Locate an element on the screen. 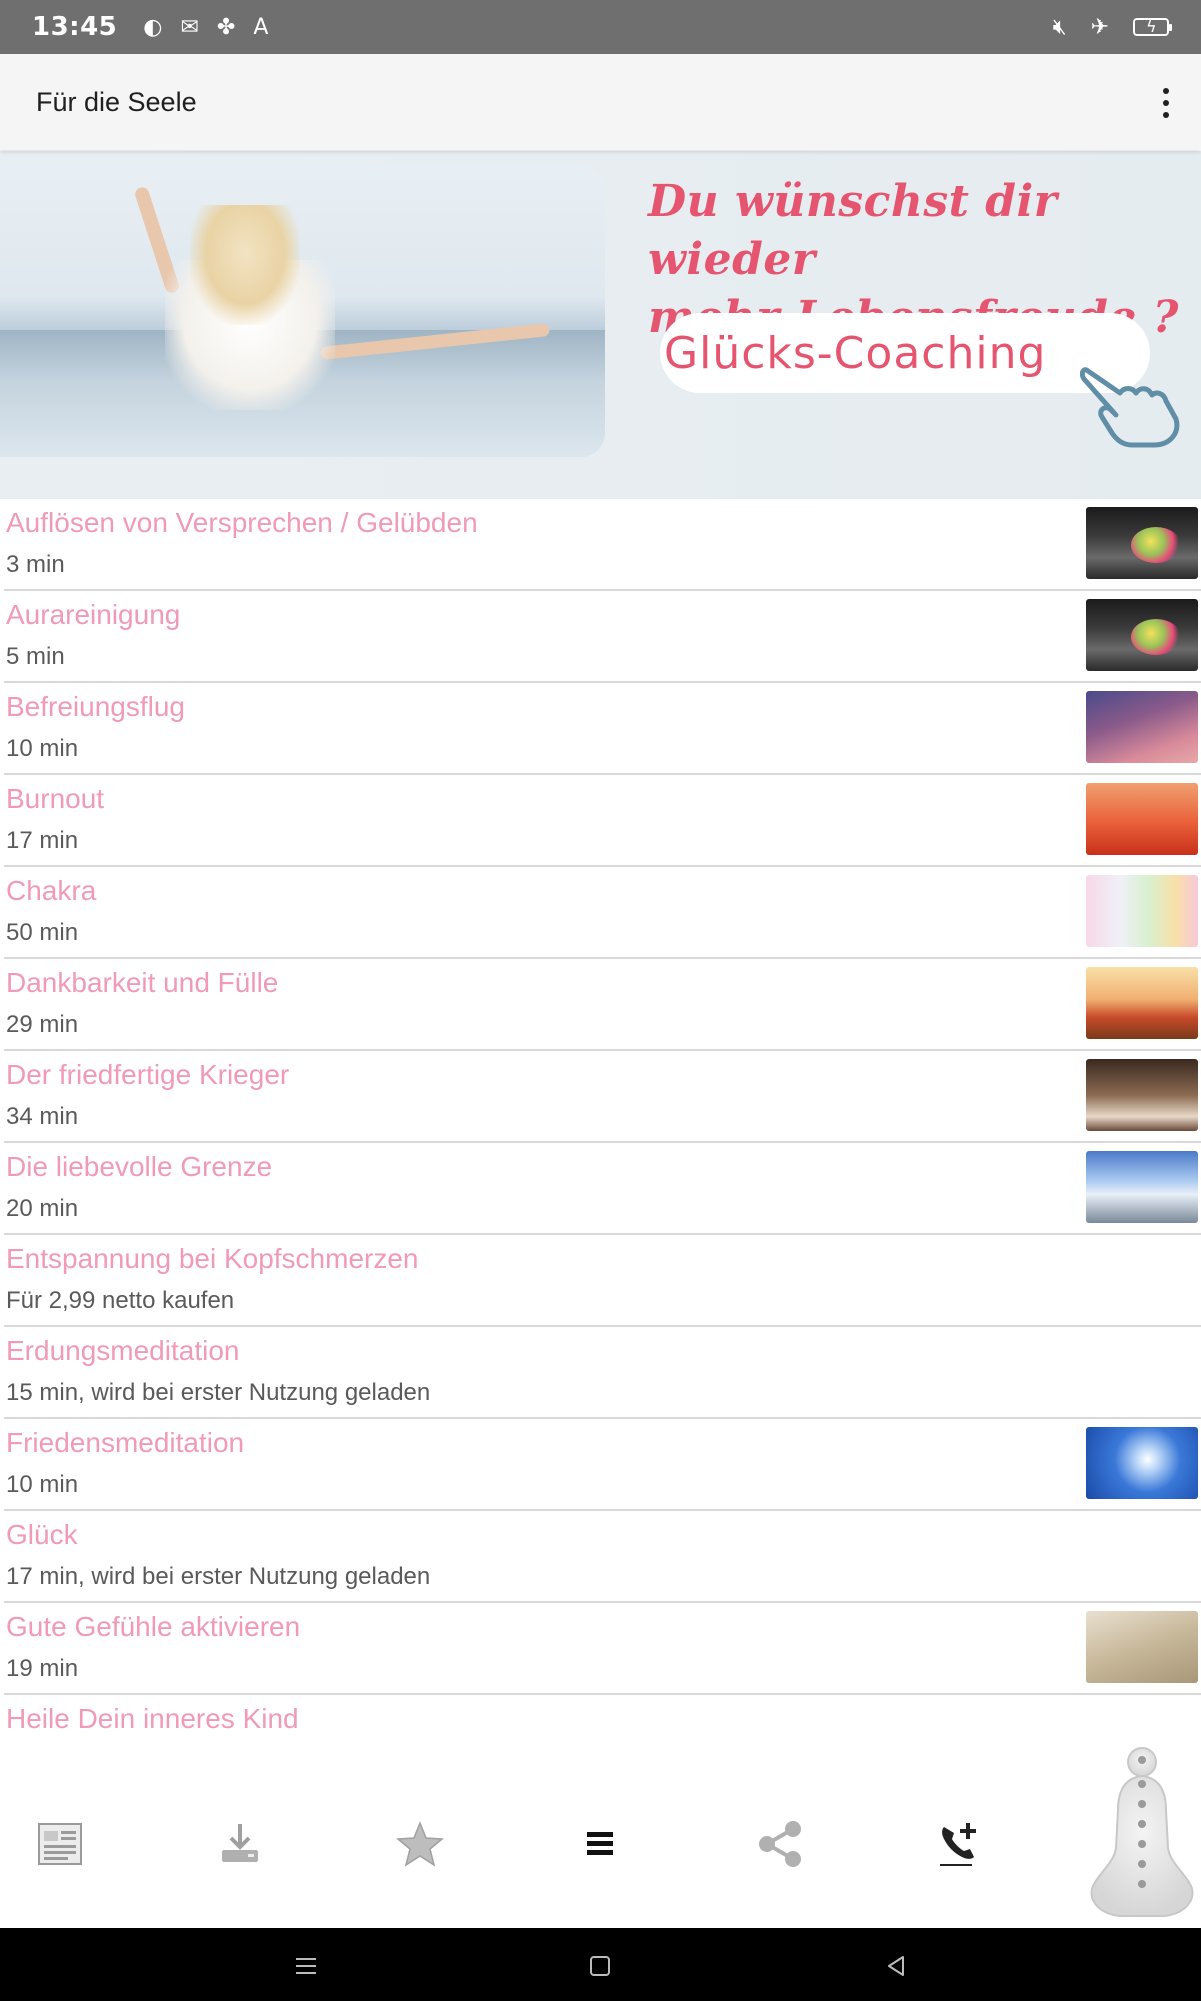 Image resolution: width=1201 pixels, height=2001 pixels. nav-share-button is located at coordinates (780, 1844).